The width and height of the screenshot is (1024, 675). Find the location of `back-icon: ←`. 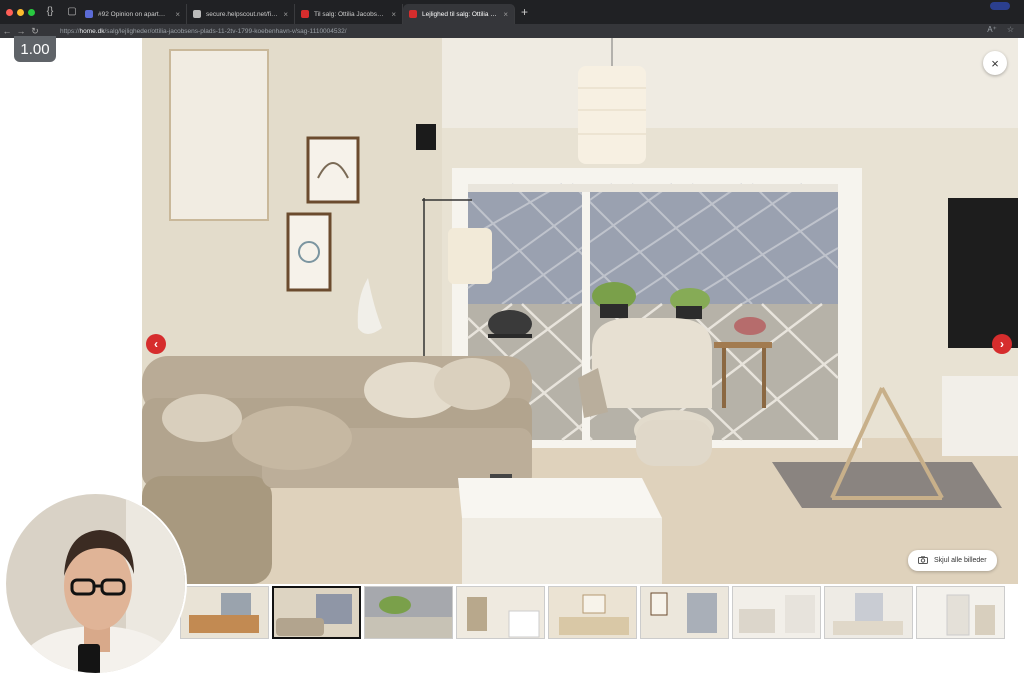

back-icon: ← is located at coordinates (7, 31).